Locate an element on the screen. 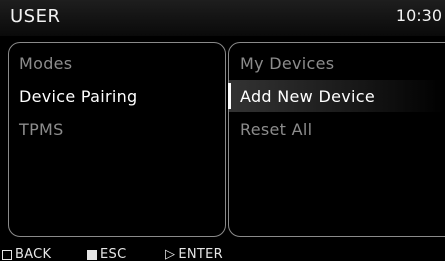  back-key-hint: BACK is located at coordinates (26, 254).